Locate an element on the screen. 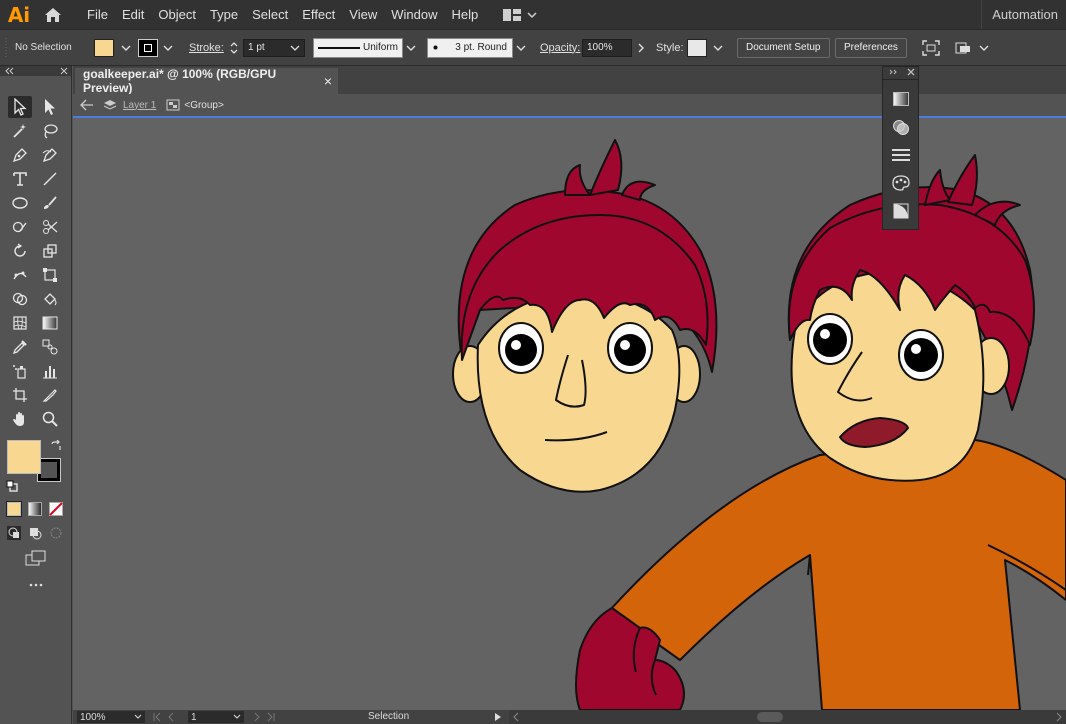 This screenshot has width=1066, height=724. horizontal-scrollbar is located at coordinates (787, 717).